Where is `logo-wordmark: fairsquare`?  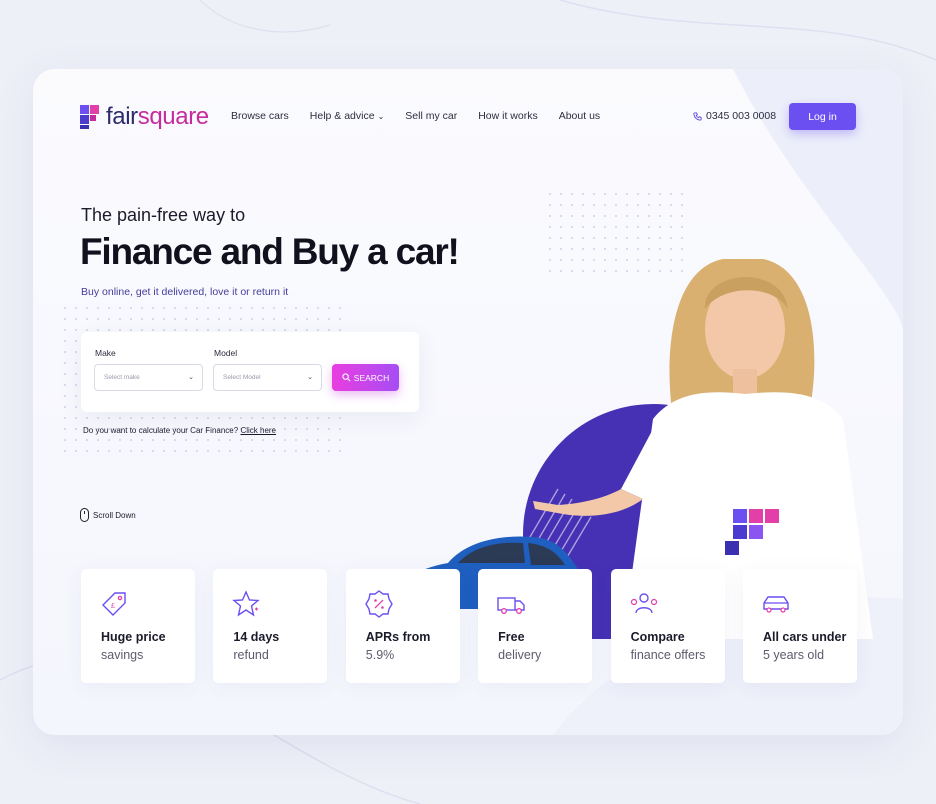
logo-wordmark: fairsquare is located at coordinates (157, 116).